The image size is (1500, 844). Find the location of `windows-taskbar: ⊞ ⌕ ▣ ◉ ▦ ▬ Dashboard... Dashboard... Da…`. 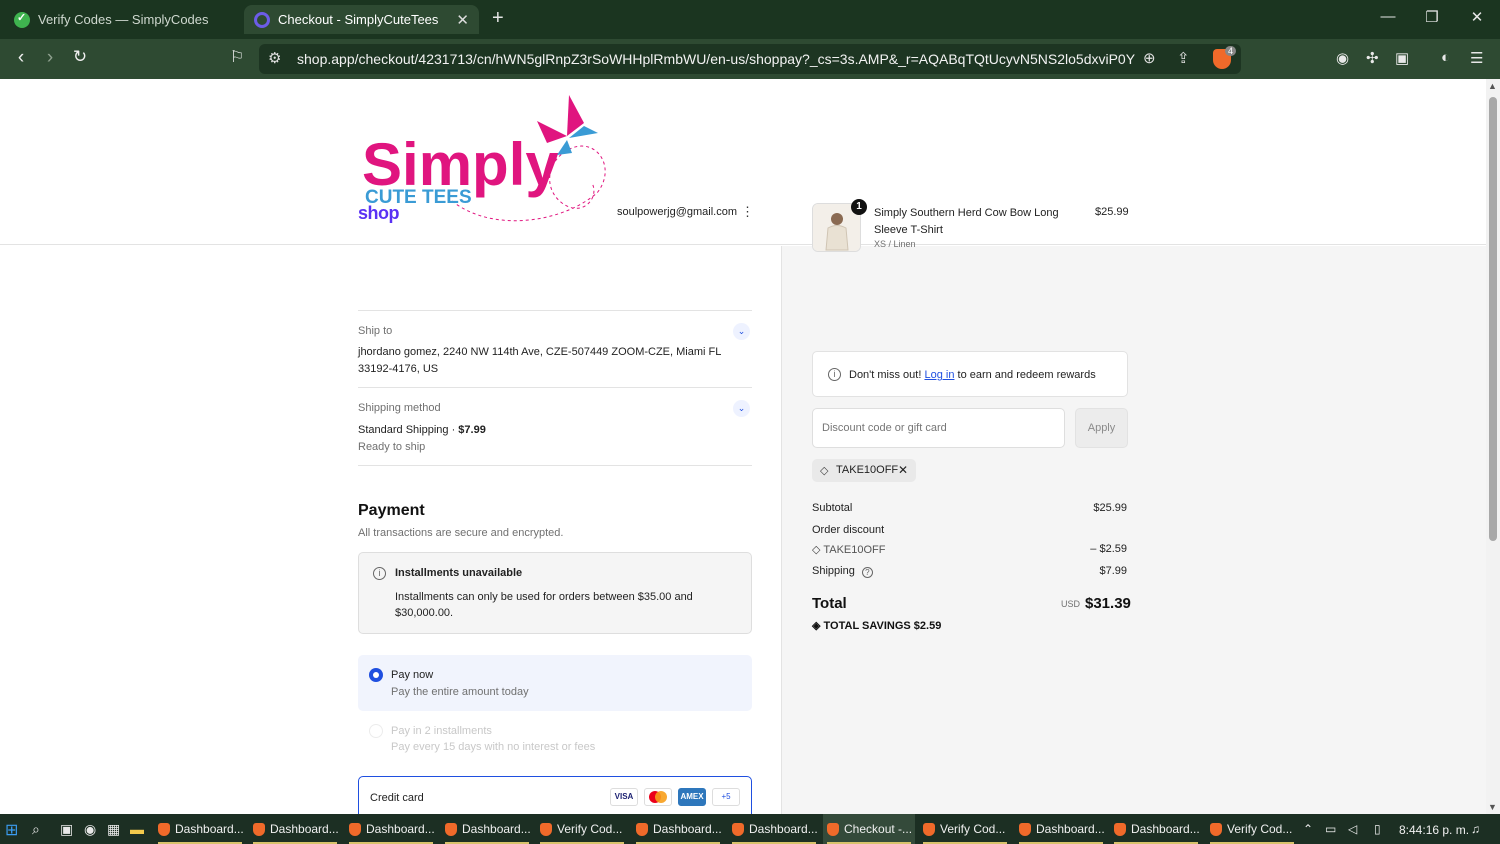

windows-taskbar: ⊞ ⌕ ▣ ◉ ▦ ▬ Dashboard... Dashboard... Da… is located at coordinates (750, 829).